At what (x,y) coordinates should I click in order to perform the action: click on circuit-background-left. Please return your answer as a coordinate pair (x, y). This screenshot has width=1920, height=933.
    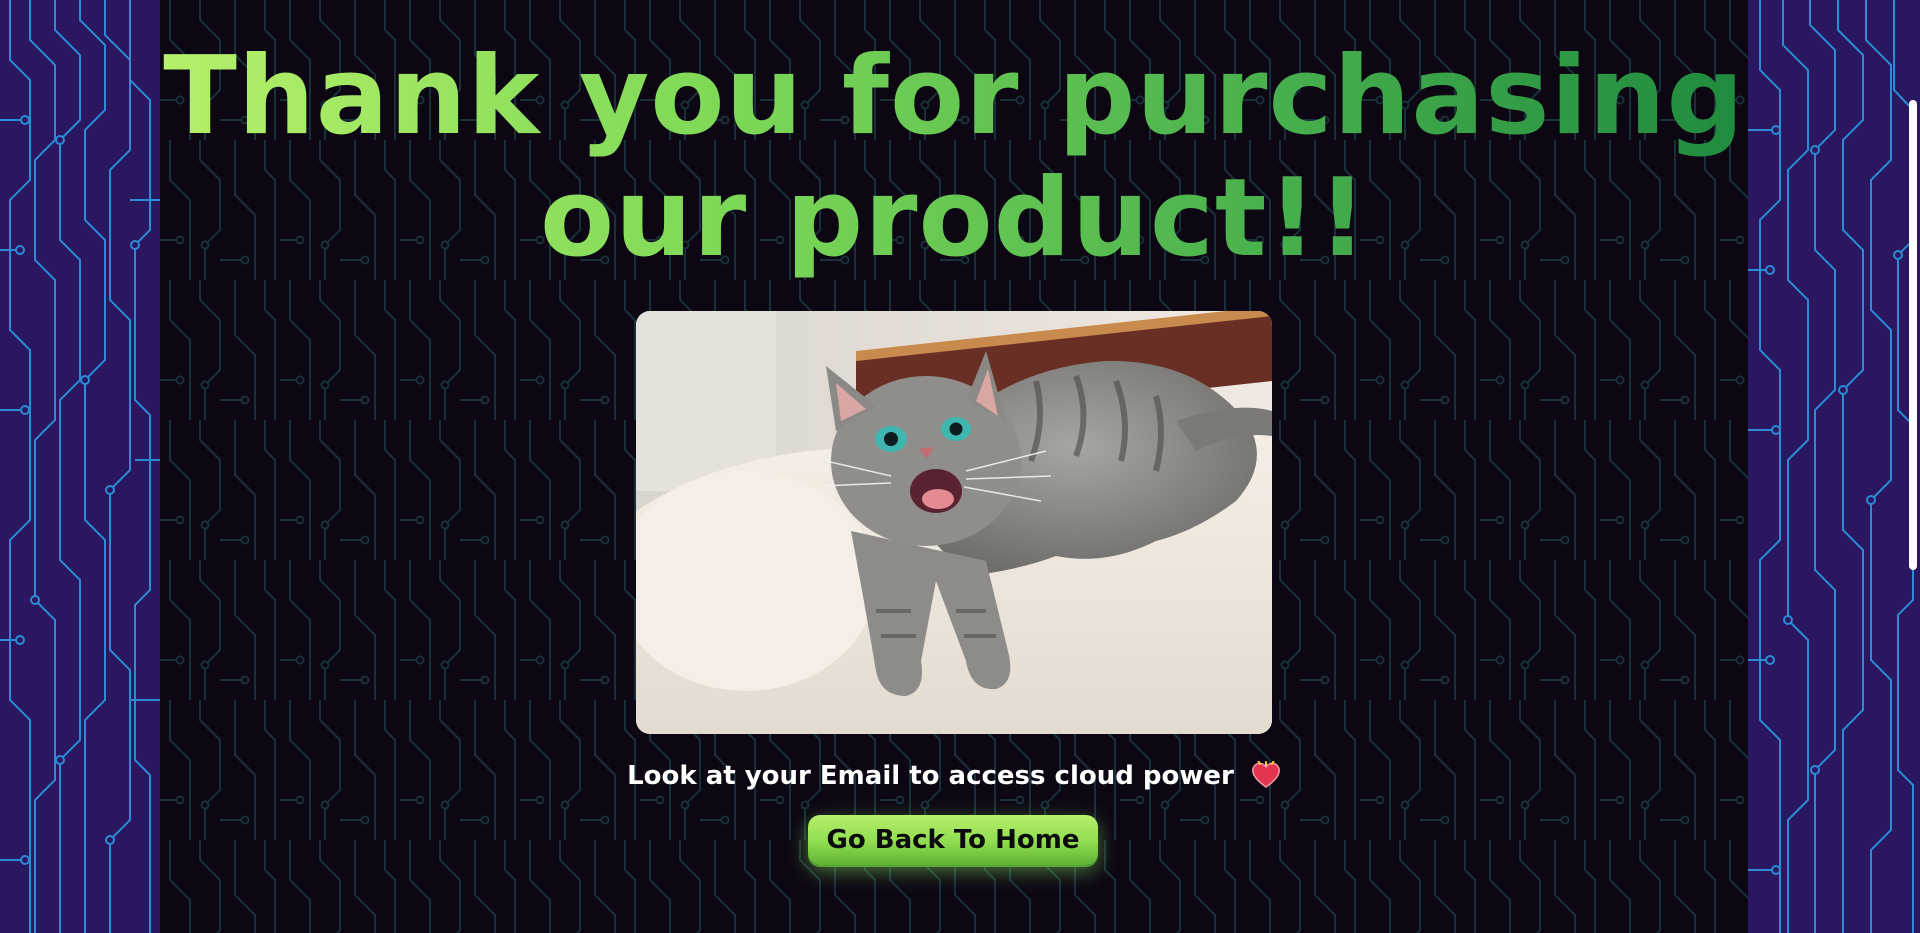
    Looking at the image, I should click on (80, 466).